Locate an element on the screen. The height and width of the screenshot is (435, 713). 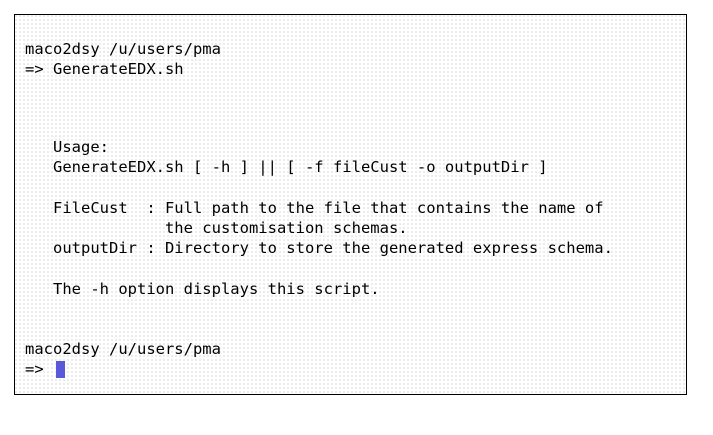
command-line: => GenerateEDX.sh is located at coordinates (104, 69).